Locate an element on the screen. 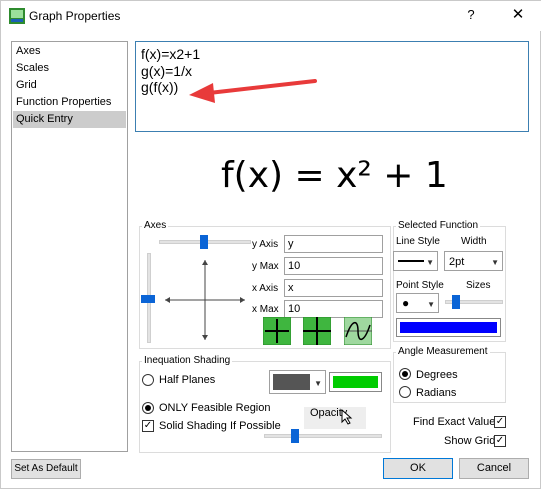 Image resolution: width=541 pixels, height=489 pixels. cancel-button: Cancel is located at coordinates (494, 468).